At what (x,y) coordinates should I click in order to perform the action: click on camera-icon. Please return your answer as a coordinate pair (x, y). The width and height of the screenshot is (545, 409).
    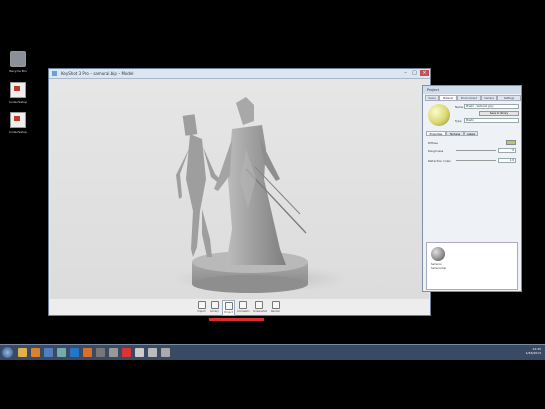
    Looking at the image, I should click on (258, 305).